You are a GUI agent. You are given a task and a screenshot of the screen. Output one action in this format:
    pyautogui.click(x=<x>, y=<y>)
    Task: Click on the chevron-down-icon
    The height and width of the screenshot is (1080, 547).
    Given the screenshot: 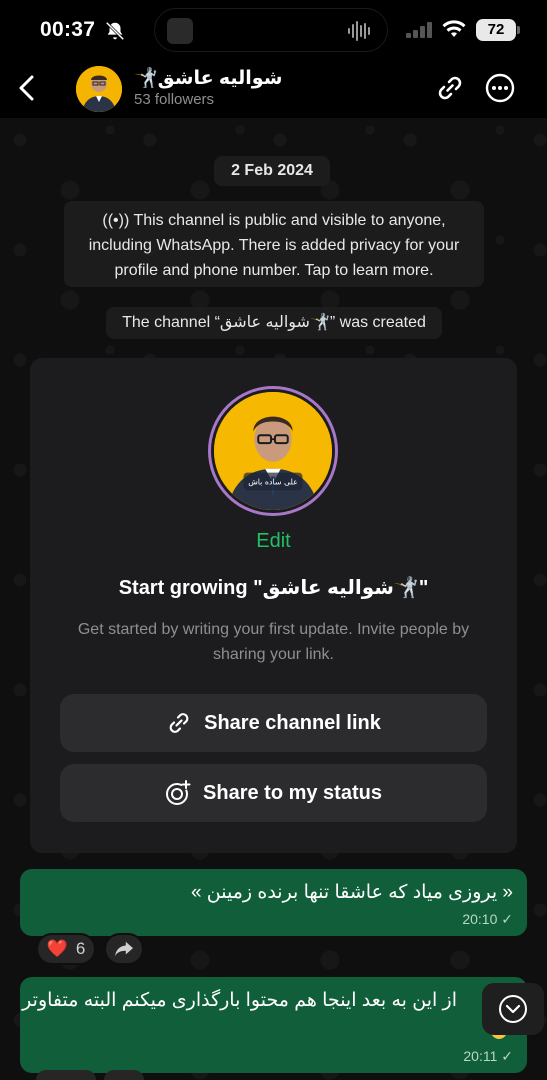 What is the action you would take?
    pyautogui.click(x=513, y=1009)
    